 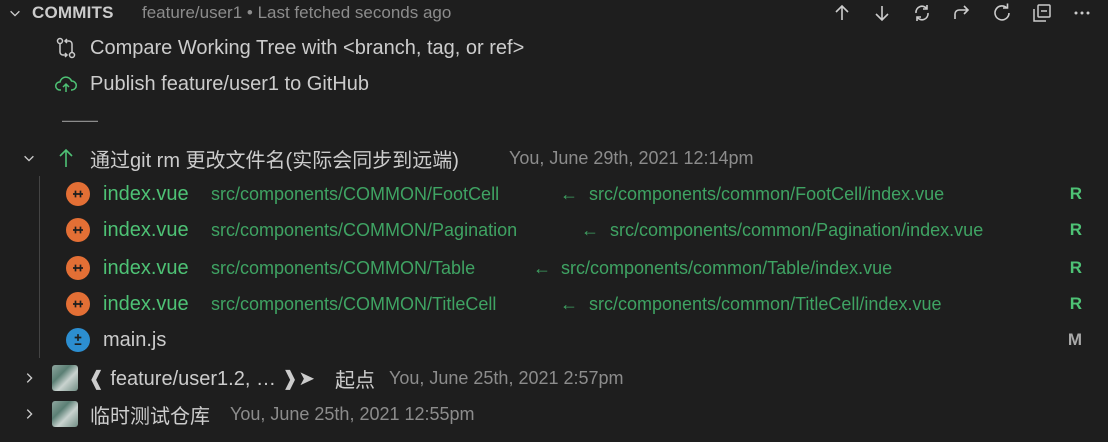 I want to click on refresh-icon, so click(x=1002, y=13).